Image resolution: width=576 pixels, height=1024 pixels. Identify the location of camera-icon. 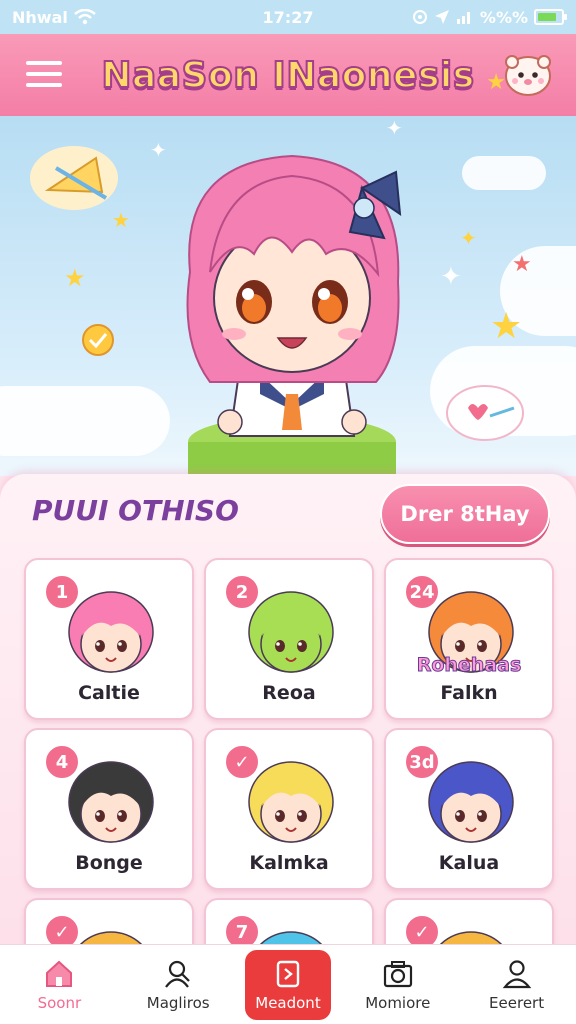
(397, 973).